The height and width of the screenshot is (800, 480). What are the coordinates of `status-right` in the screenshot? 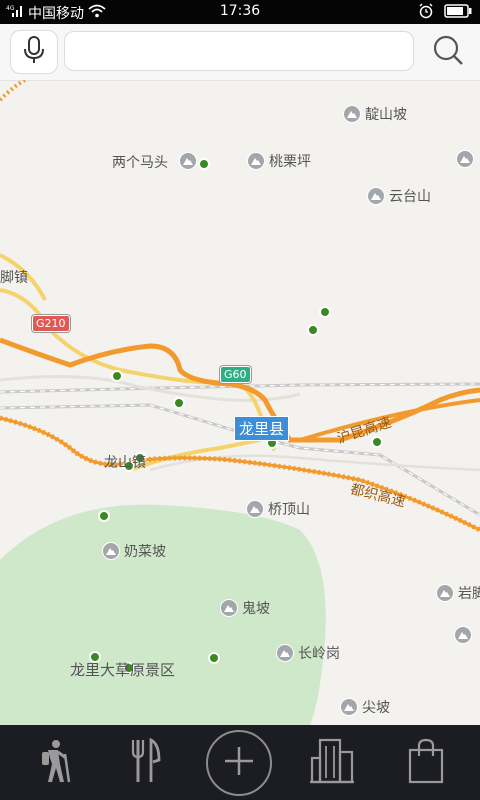 It's located at (445, 13).